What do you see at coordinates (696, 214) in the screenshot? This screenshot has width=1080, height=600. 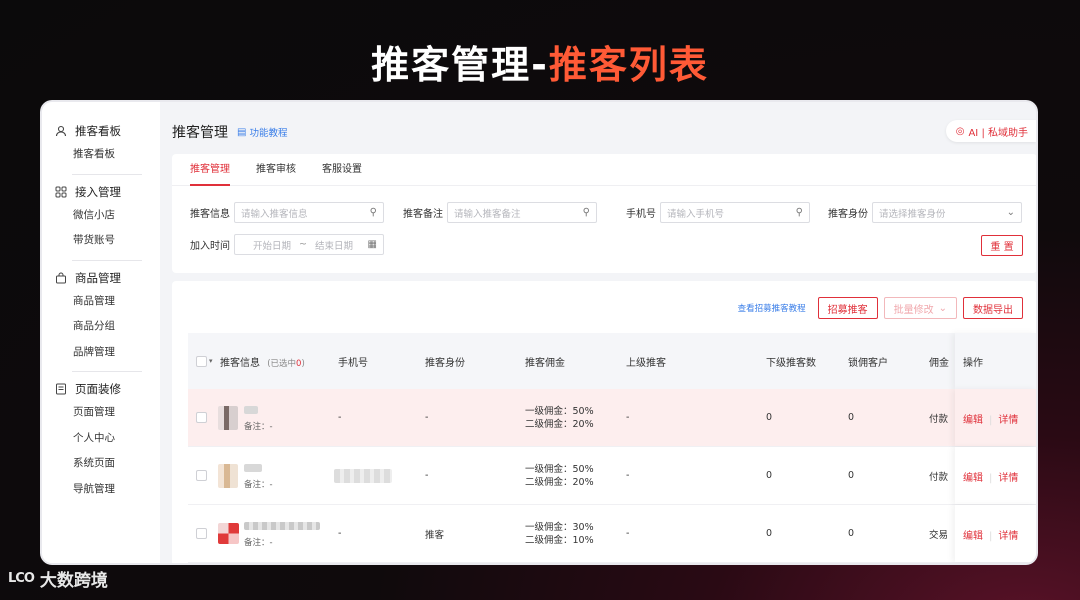 I see `phone-placeholder: 请输入手机号` at bounding box center [696, 214].